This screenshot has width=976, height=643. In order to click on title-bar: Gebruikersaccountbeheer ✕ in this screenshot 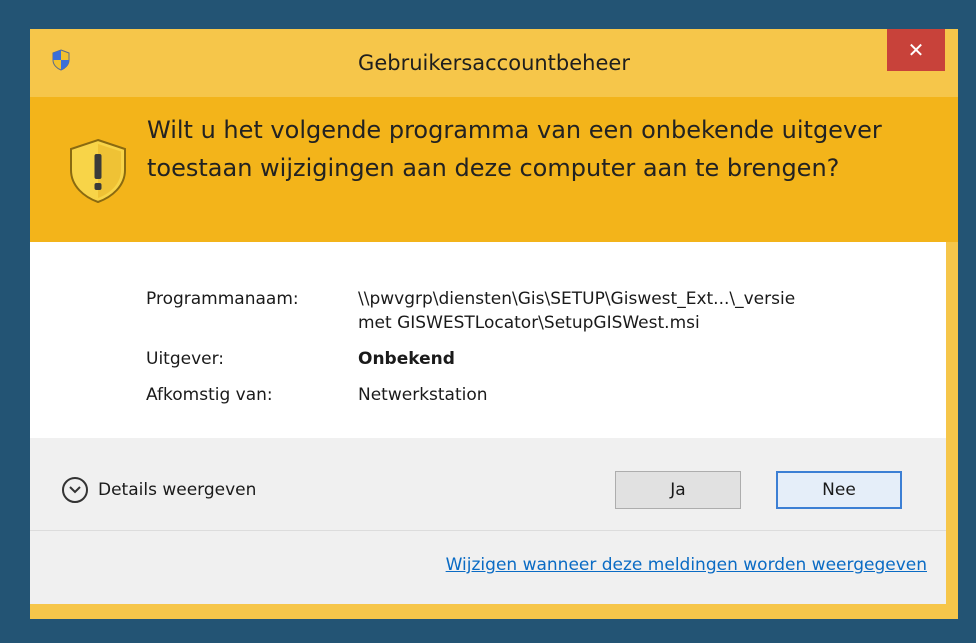, I will do `click(494, 63)`.